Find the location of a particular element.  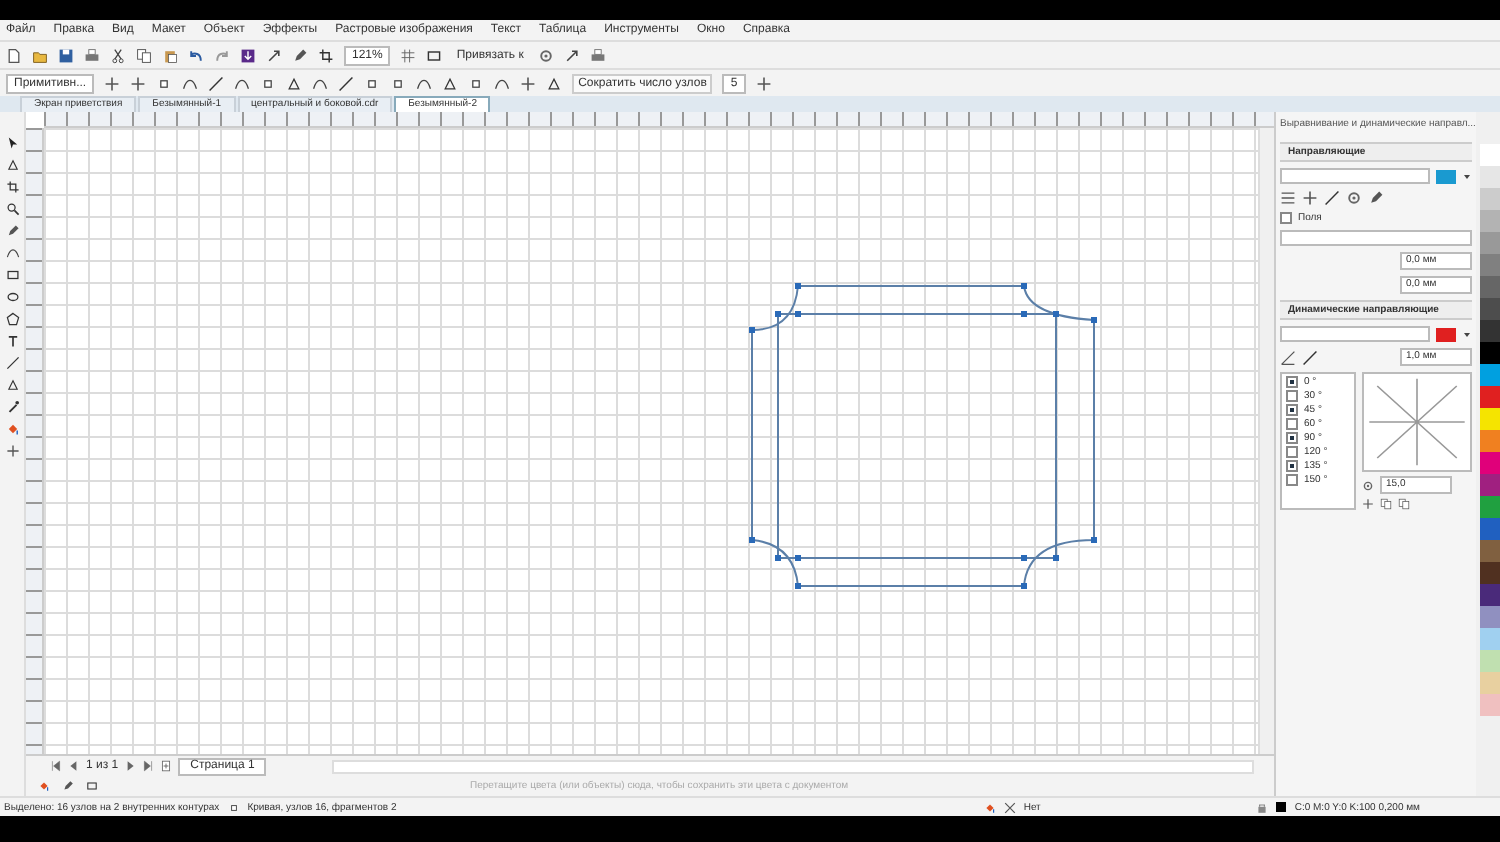

cut-icon is located at coordinates (118, 55).